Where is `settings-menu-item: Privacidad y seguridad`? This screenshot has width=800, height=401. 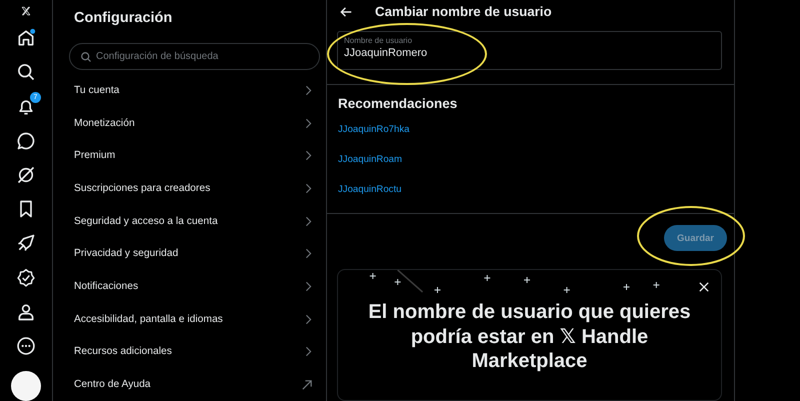 settings-menu-item: Privacidad y seguridad is located at coordinates (194, 253).